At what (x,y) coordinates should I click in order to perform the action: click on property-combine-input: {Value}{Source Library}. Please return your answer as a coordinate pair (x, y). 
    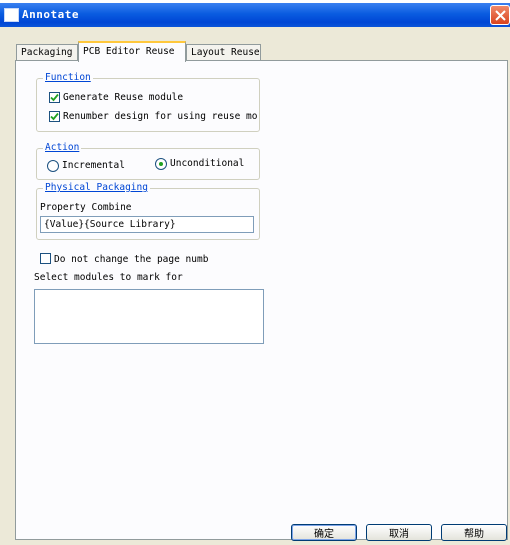
    Looking at the image, I should click on (147, 224).